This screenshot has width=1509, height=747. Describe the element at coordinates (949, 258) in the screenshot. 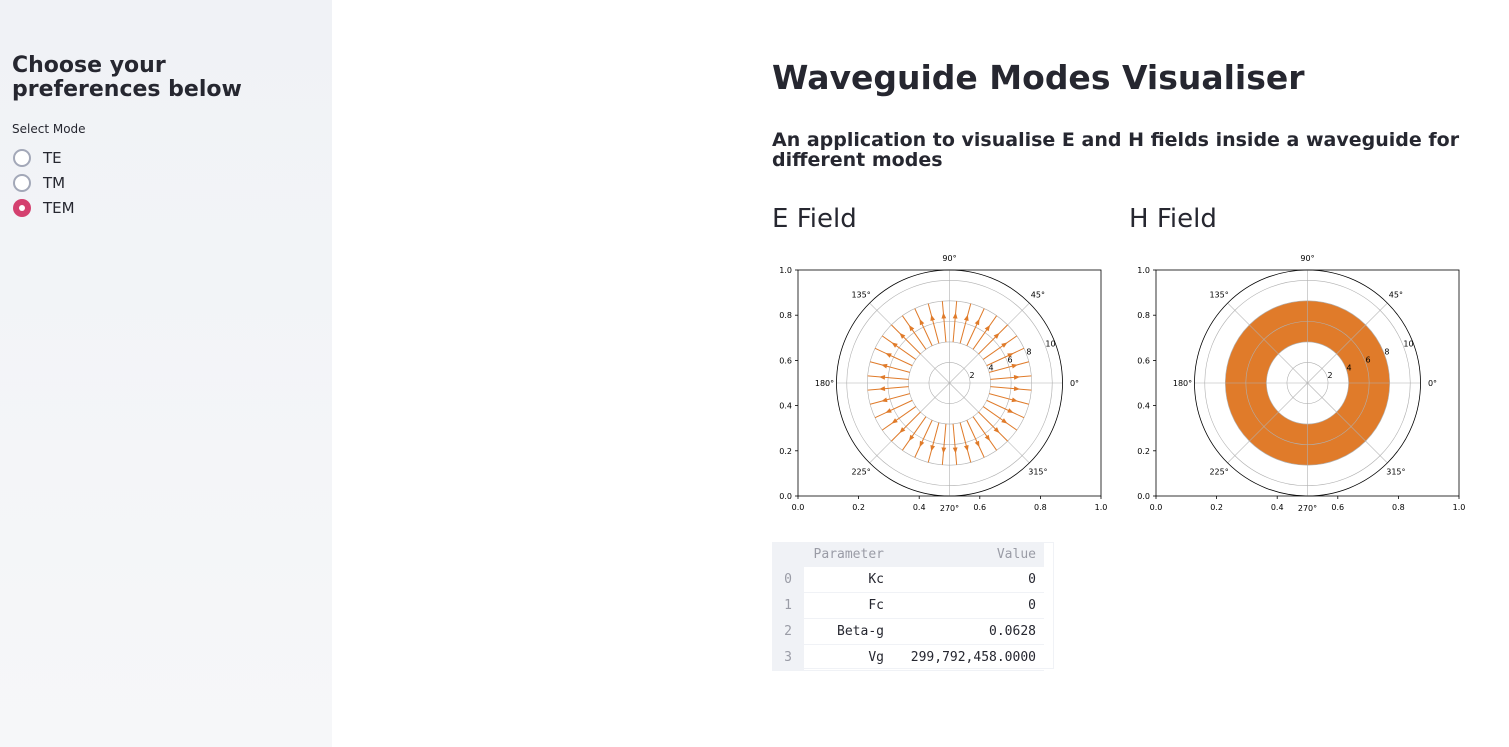

I see `angle-tick-label: 90°` at that location.